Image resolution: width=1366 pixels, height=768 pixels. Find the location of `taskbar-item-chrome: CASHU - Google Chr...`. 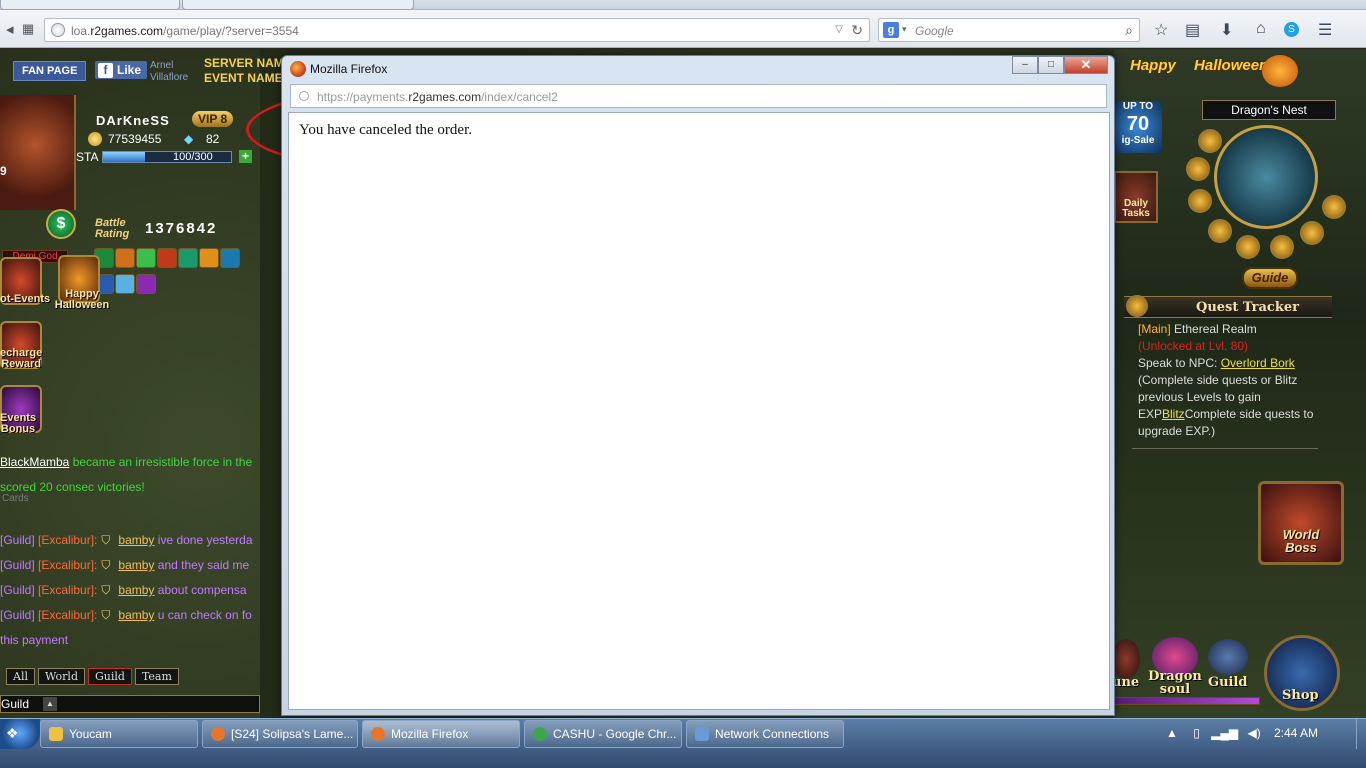

taskbar-item-chrome: CASHU - Google Chr... is located at coordinates (603, 734).